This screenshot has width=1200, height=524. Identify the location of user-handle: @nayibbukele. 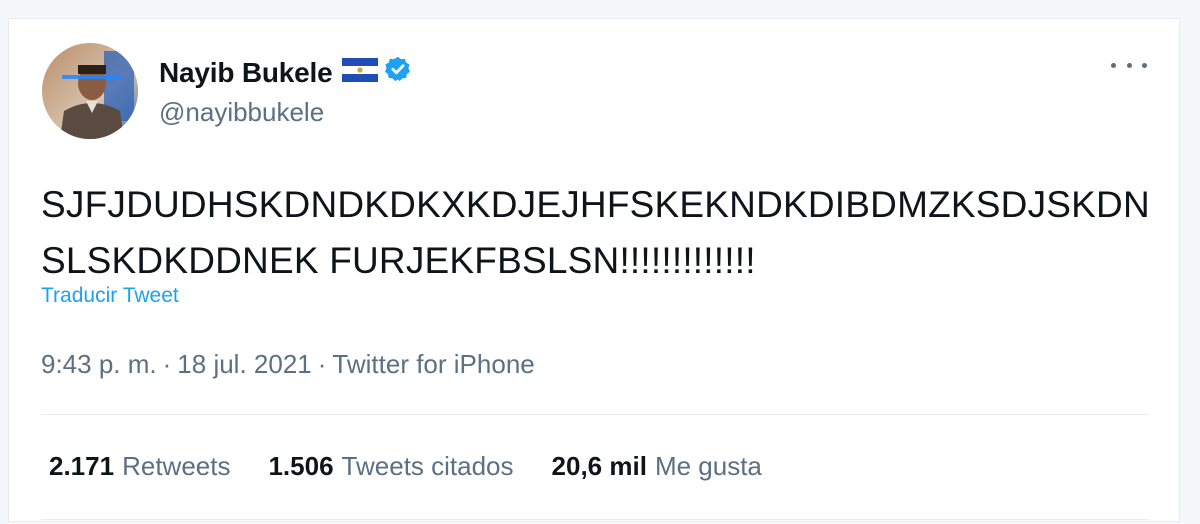
(241, 112).